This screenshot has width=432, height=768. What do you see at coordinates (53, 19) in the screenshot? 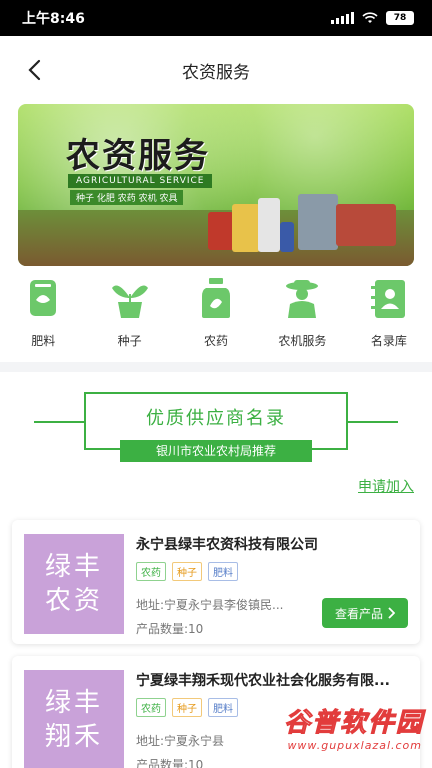
I see `status-time: 上午8:46` at bounding box center [53, 19].